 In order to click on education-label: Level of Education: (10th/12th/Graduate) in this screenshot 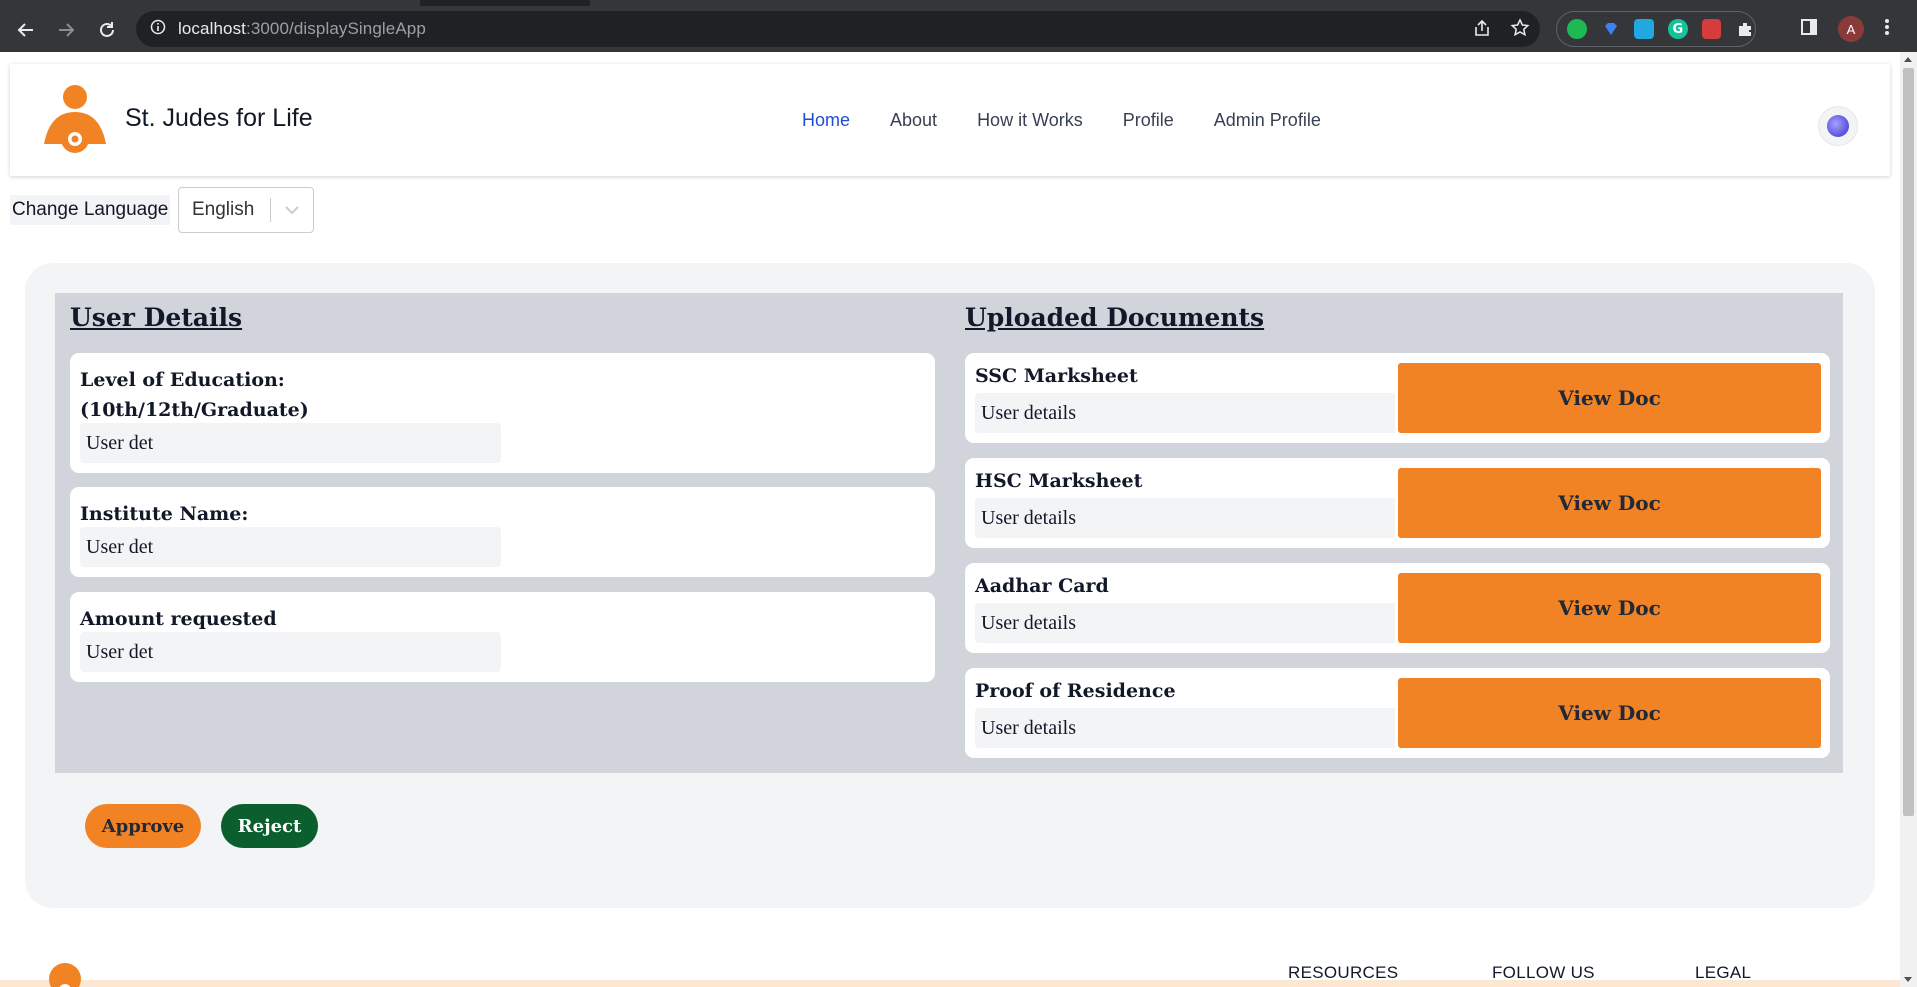, I will do `click(194, 395)`.